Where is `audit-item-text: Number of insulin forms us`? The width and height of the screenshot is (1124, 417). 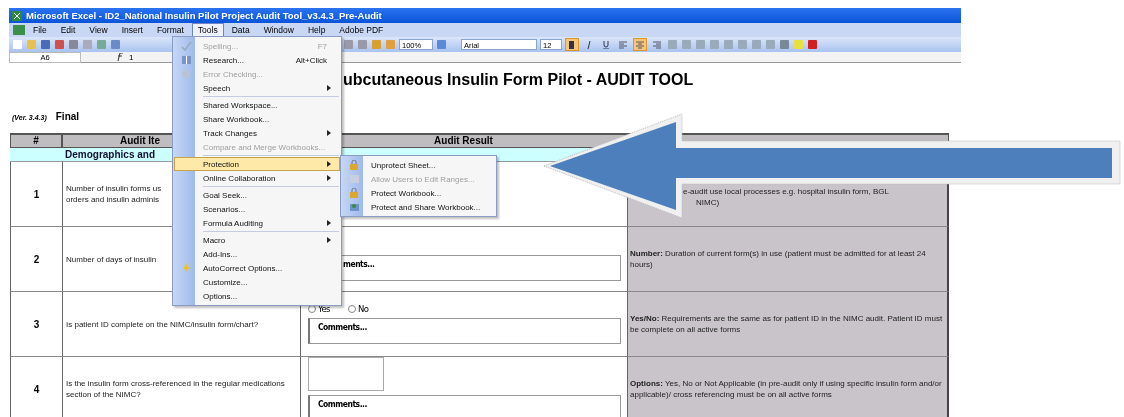 audit-item-text: Number of insulin forms us is located at coordinates (114, 188).